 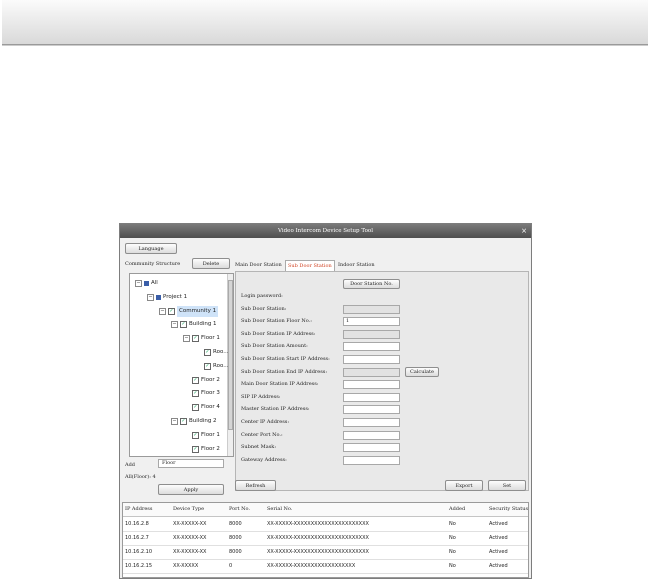 What do you see at coordinates (194, 324) in the screenshot?
I see `tree-item: − ✓ Building 1` at bounding box center [194, 324].